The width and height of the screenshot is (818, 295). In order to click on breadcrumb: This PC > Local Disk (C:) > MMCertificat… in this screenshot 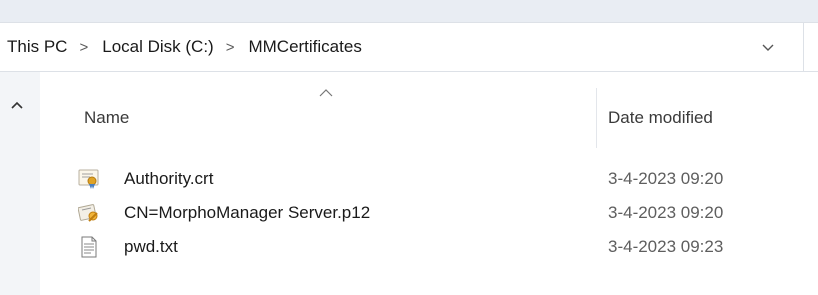, I will do `click(184, 47)`.